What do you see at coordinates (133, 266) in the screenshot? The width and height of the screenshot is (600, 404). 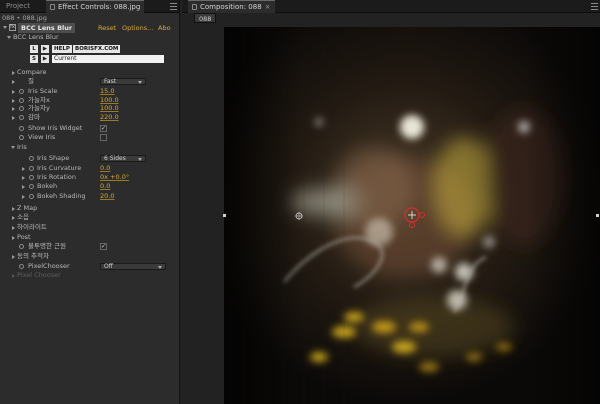 I see `pixel-chooser-dropdown: Off` at bounding box center [133, 266].